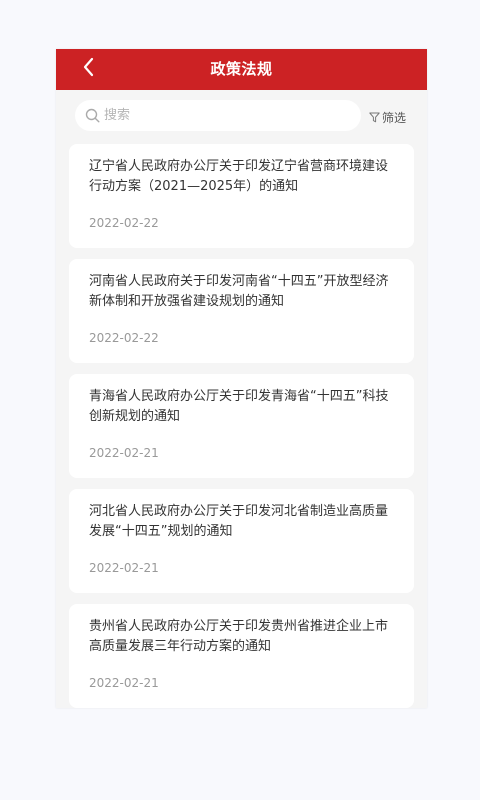 The height and width of the screenshot is (800, 480). Describe the element at coordinates (239, 406) in the screenshot. I see `article-title: 青海省人民政府办公厅关于印发青海省“十四五”科技创新规划的通知` at that location.